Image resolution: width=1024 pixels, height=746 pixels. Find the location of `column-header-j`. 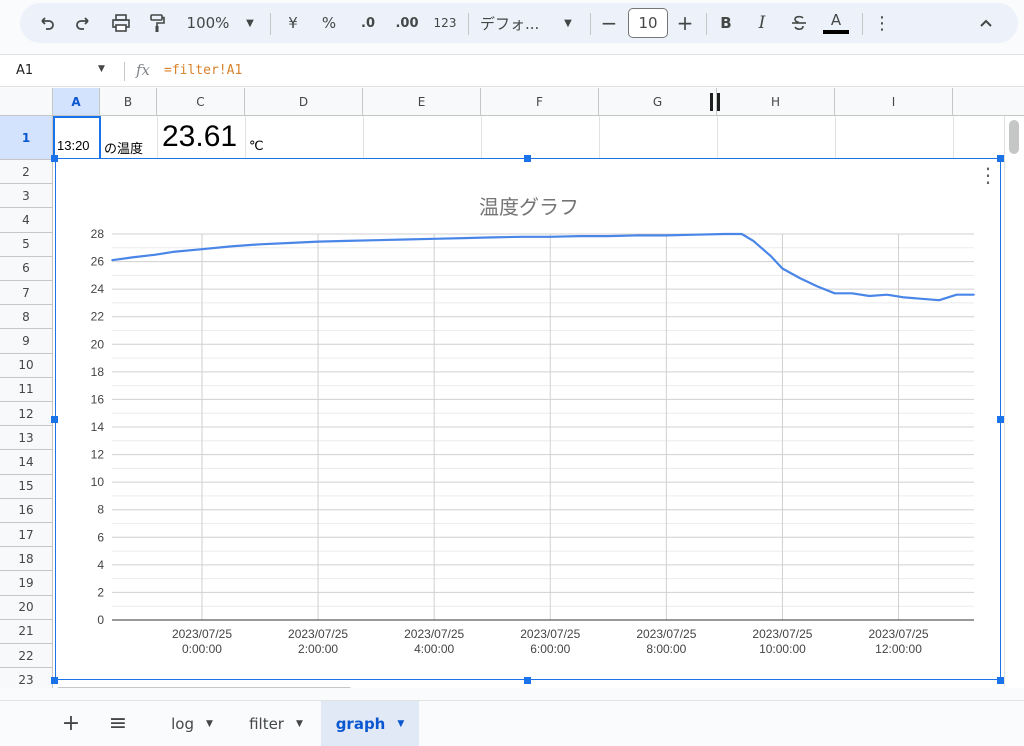

column-header-j is located at coordinates (988, 102).